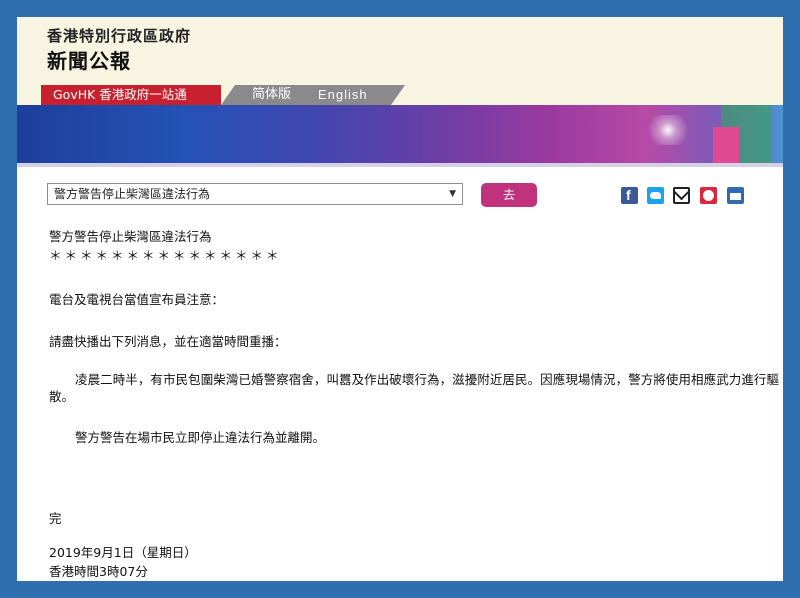  Describe the element at coordinates (400, 61) in the screenshot. I see `site-header: 香港特別行政區政府 新聞公報 GovHK 香港政府一站通 简体版 English` at that location.